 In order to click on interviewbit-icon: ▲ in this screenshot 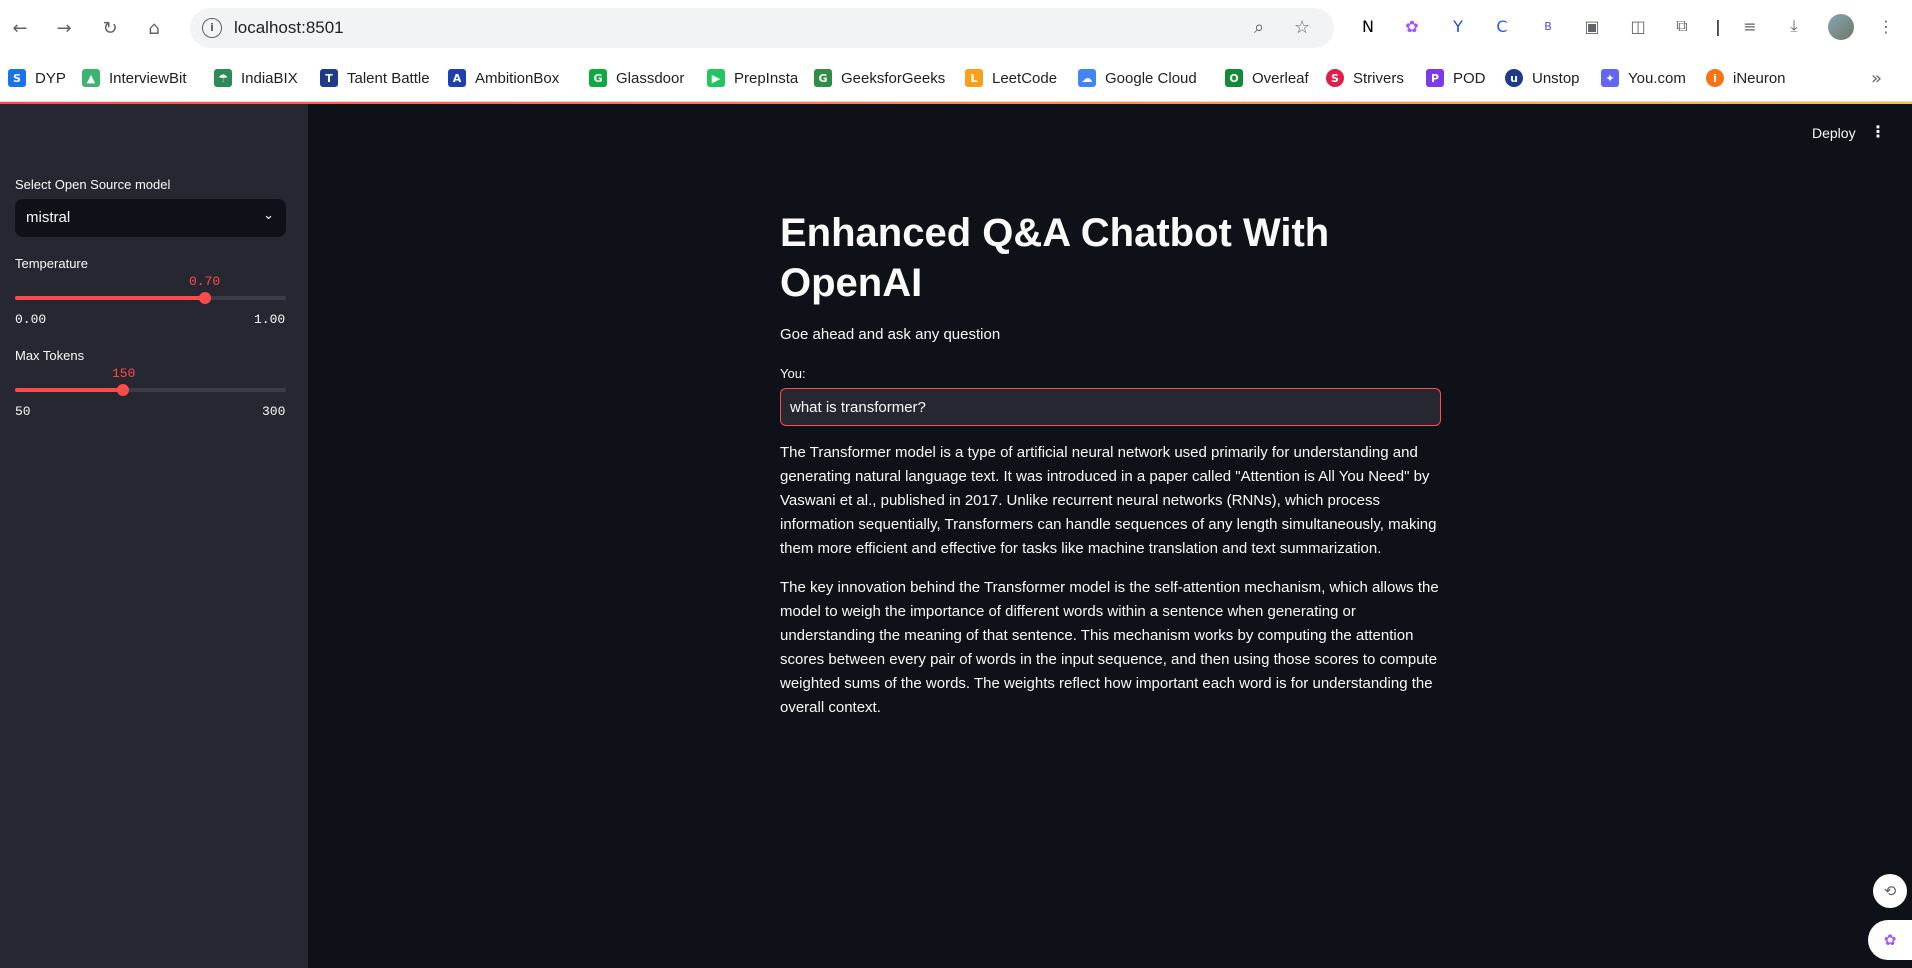, I will do `click(91, 78)`.